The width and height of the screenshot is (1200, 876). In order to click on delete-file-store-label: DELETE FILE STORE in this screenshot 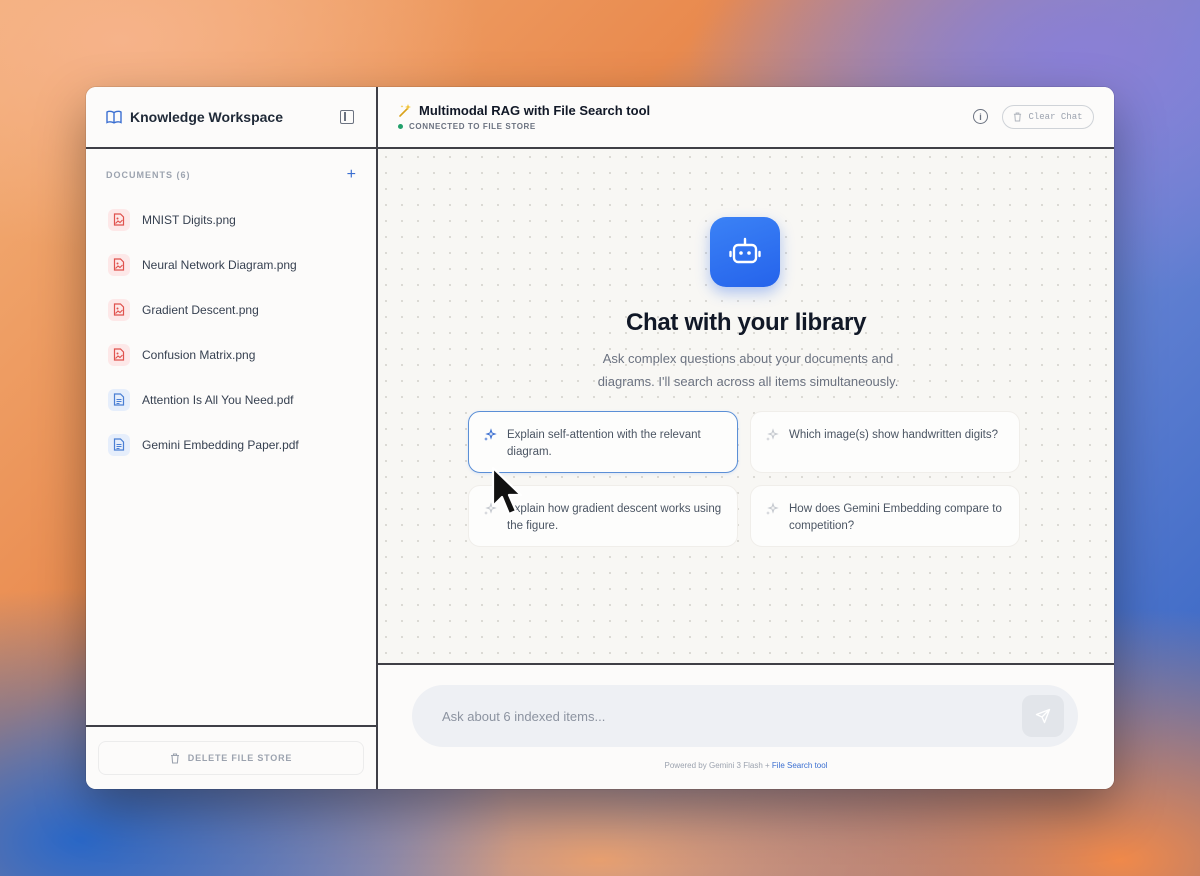, I will do `click(240, 758)`.